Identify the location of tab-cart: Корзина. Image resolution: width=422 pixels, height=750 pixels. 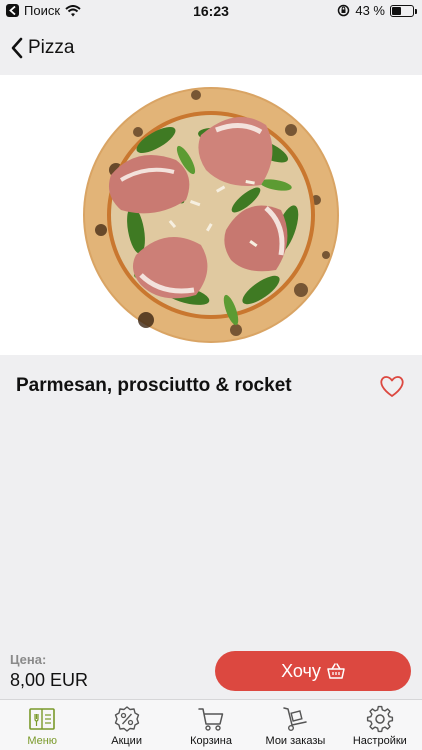
(211, 725).